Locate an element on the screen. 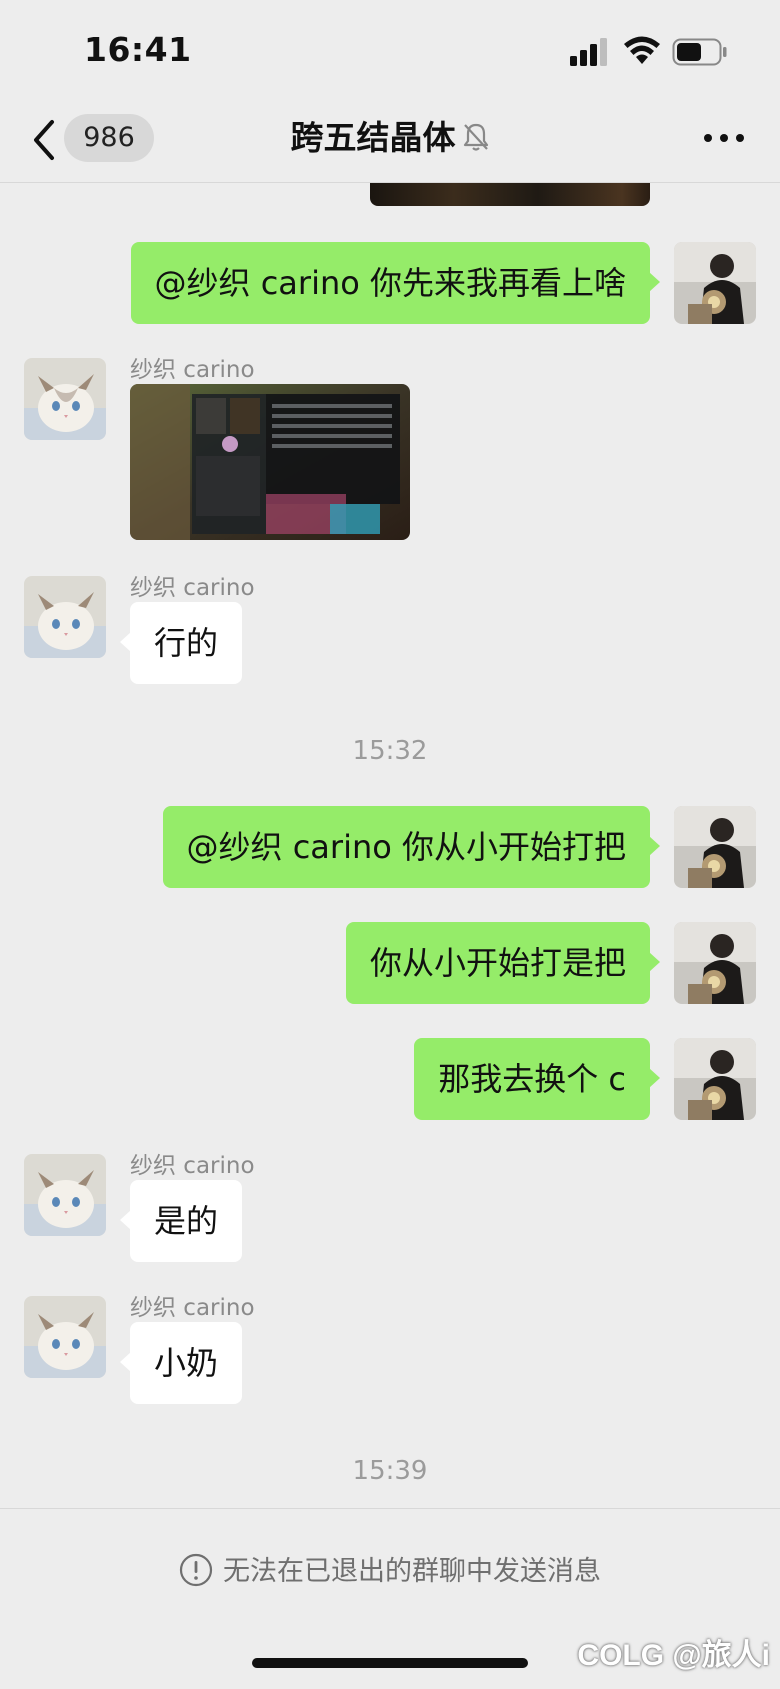 The image size is (780, 1689). warning-circle-icon is located at coordinates (196, 1569).